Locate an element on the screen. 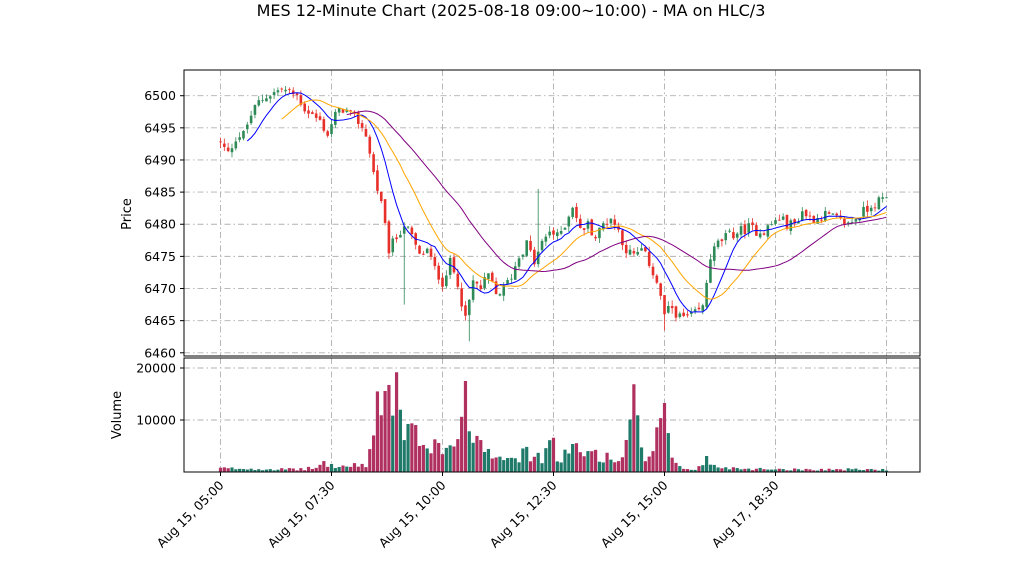 This screenshot has height=575, width=1022. x-tick-label-1: Aug 15, 07:30 is located at coordinates (301, 513).